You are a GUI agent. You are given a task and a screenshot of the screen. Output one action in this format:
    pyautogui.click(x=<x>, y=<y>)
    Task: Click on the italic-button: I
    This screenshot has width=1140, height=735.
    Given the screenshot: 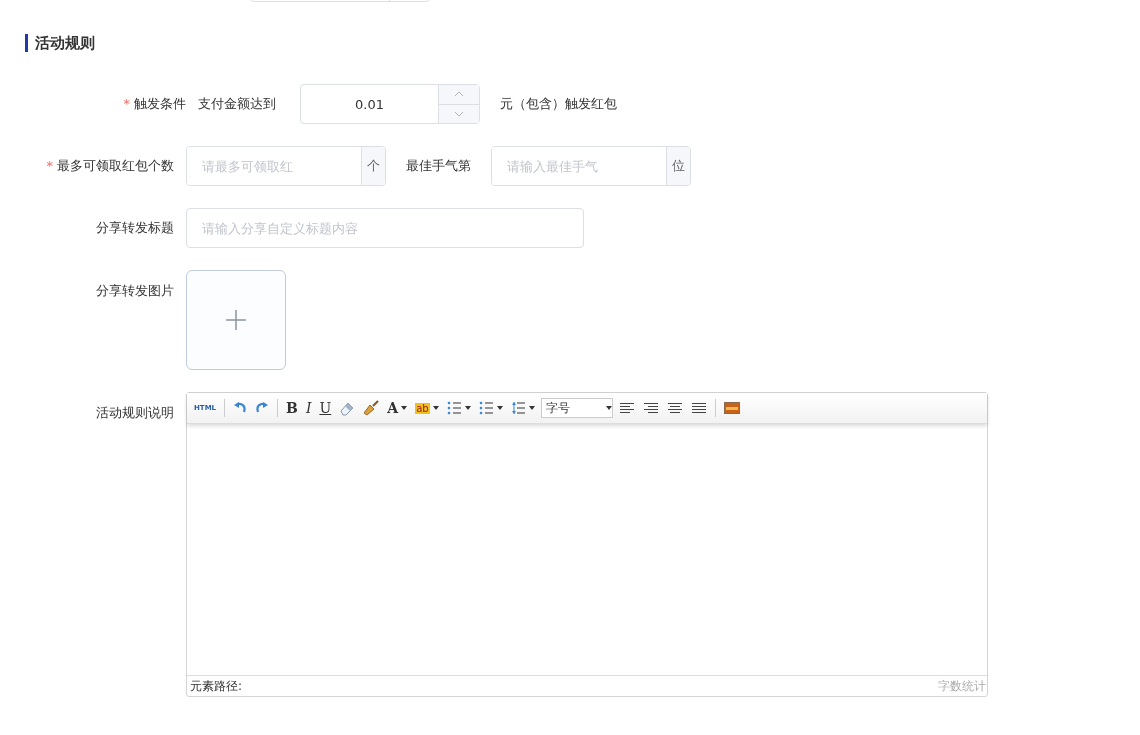 What is the action you would take?
    pyautogui.click(x=308, y=408)
    